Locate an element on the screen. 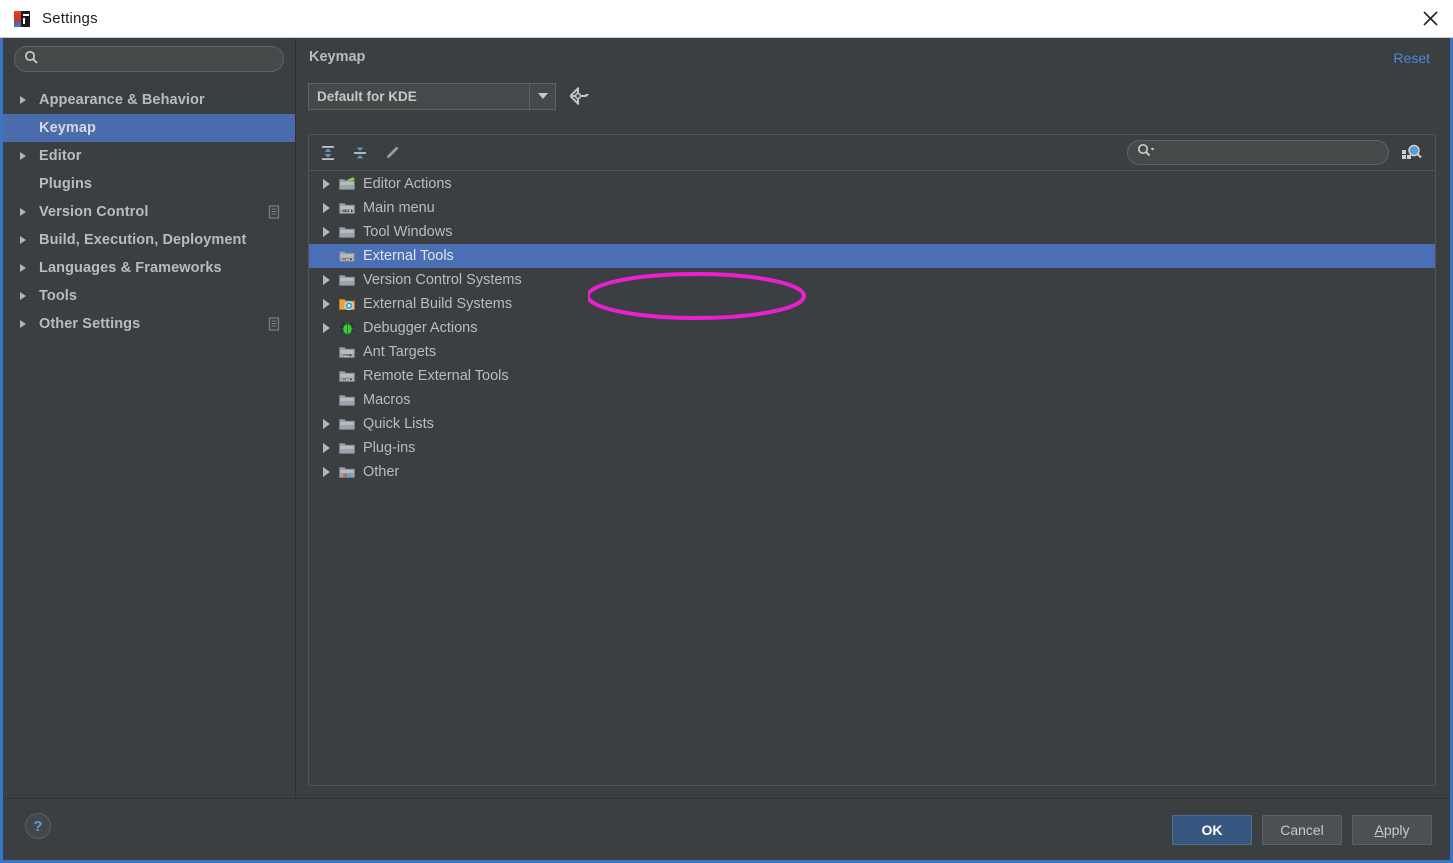 The height and width of the screenshot is (863, 1453). sidebar-item-build-execution-deployment: Build, Execution, Deployment is located at coordinates (149, 240).